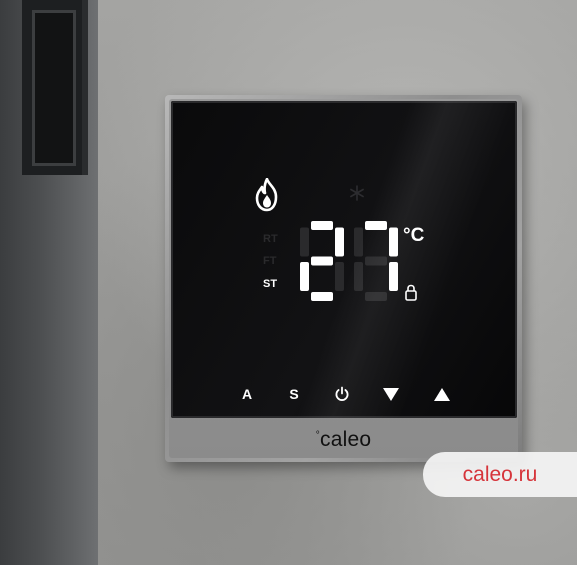  Describe the element at coordinates (339, 276) in the screenshot. I see `digit-1-segment-c` at that location.